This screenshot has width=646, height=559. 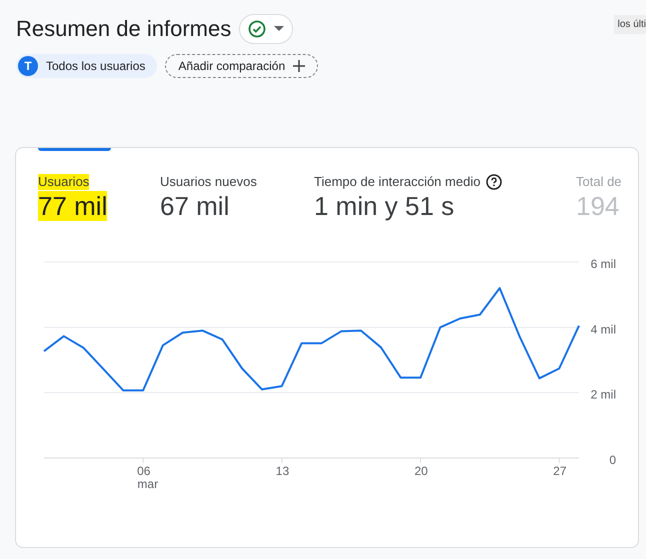 I want to click on add-comparison-button: Añadir comparación, so click(x=241, y=66).